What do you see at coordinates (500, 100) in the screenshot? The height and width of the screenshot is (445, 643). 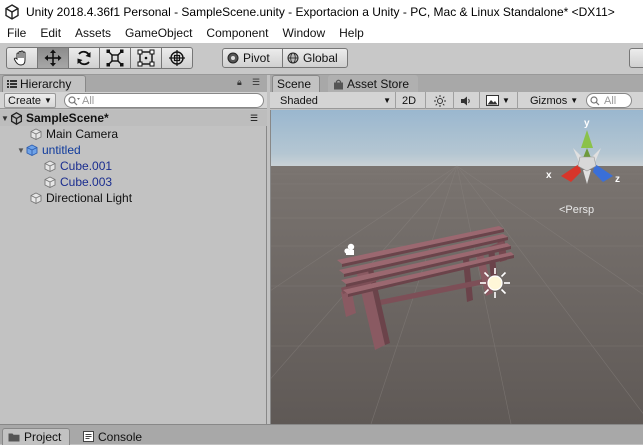 I see `effects-dropdown: ▼` at bounding box center [500, 100].